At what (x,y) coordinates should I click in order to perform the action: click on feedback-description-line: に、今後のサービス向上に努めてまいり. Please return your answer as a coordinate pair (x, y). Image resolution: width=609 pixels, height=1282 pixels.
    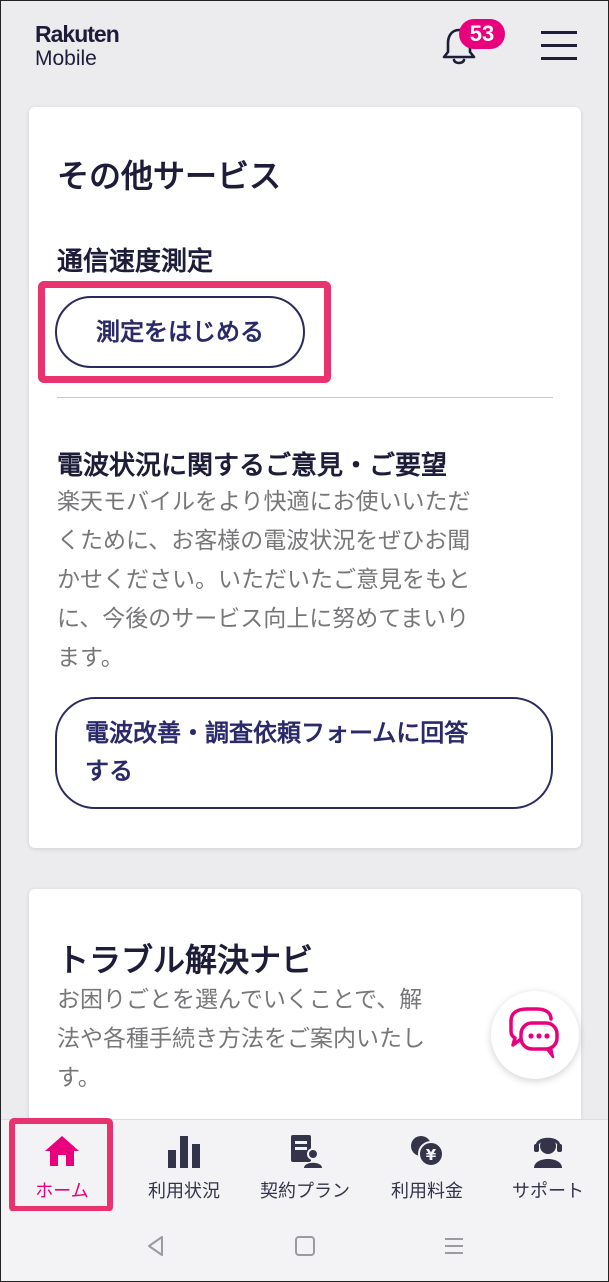
    Looking at the image, I should click on (263, 619).